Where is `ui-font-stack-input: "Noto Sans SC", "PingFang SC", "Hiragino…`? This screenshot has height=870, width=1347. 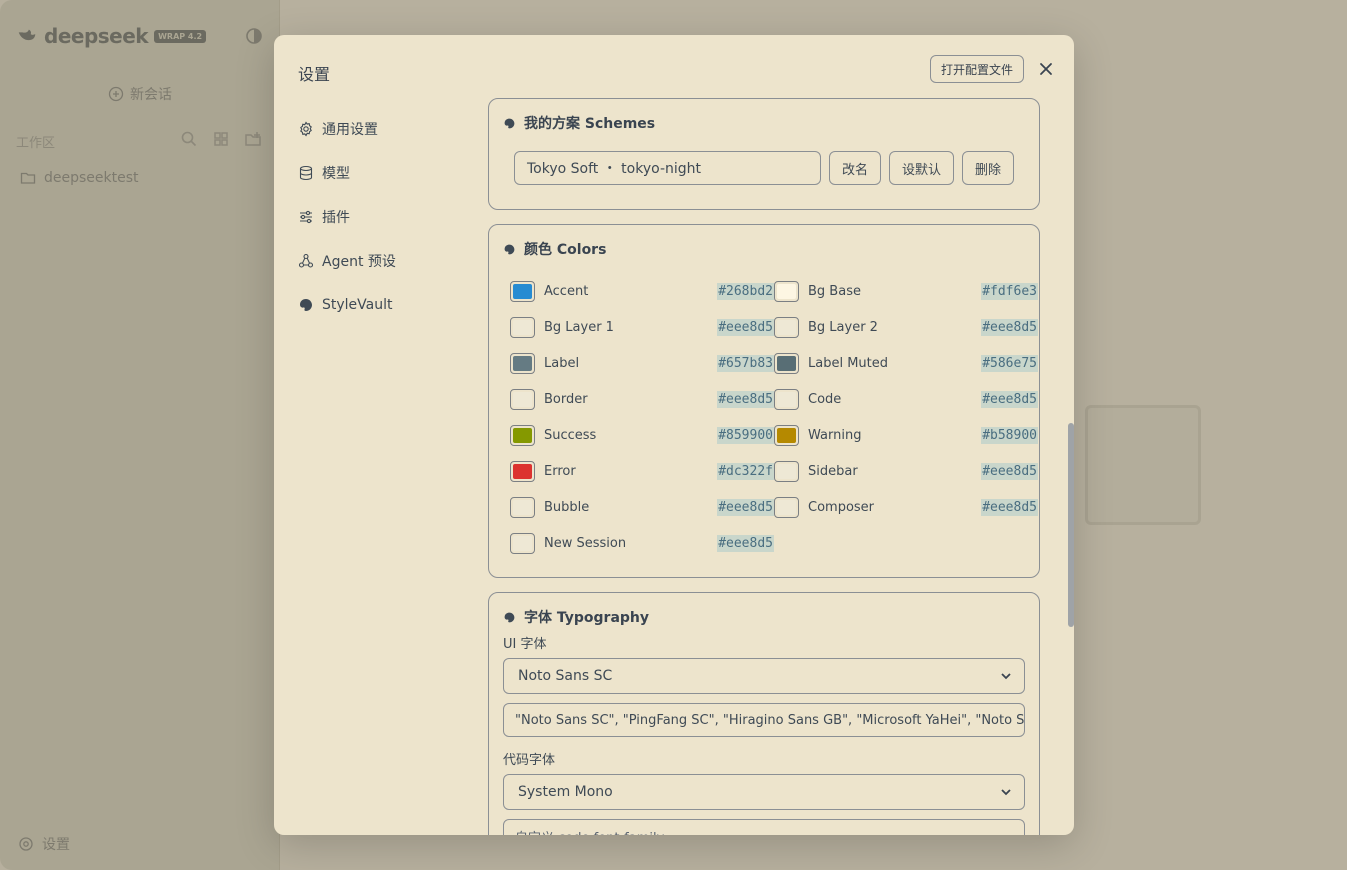 ui-font-stack-input: "Noto Sans SC", "PingFang SC", "Hiragino… is located at coordinates (764, 720).